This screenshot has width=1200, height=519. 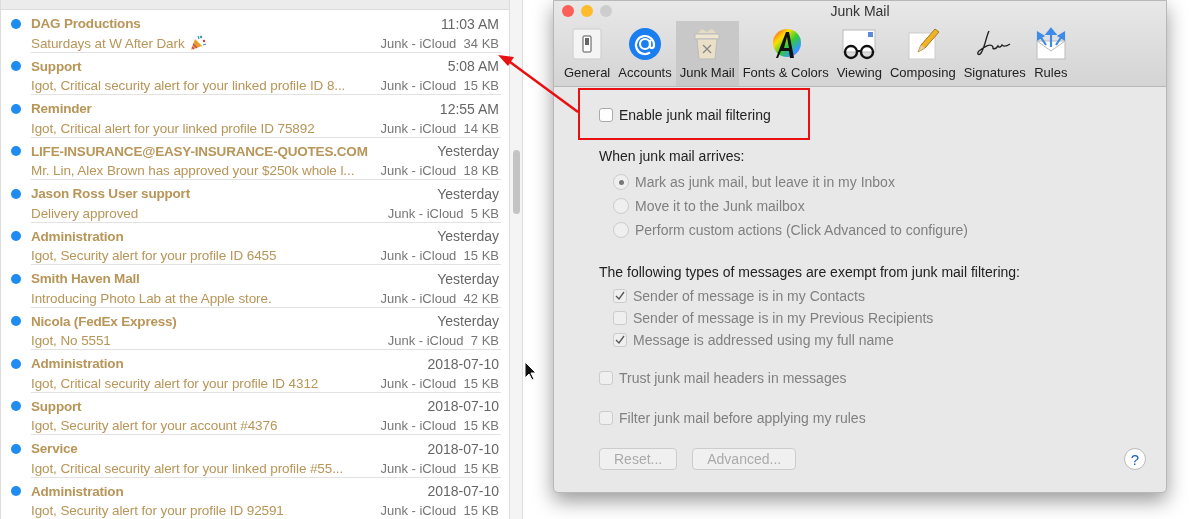 What do you see at coordinates (859, 44) in the screenshot?
I see `envelope-glasses-icon` at bounding box center [859, 44].